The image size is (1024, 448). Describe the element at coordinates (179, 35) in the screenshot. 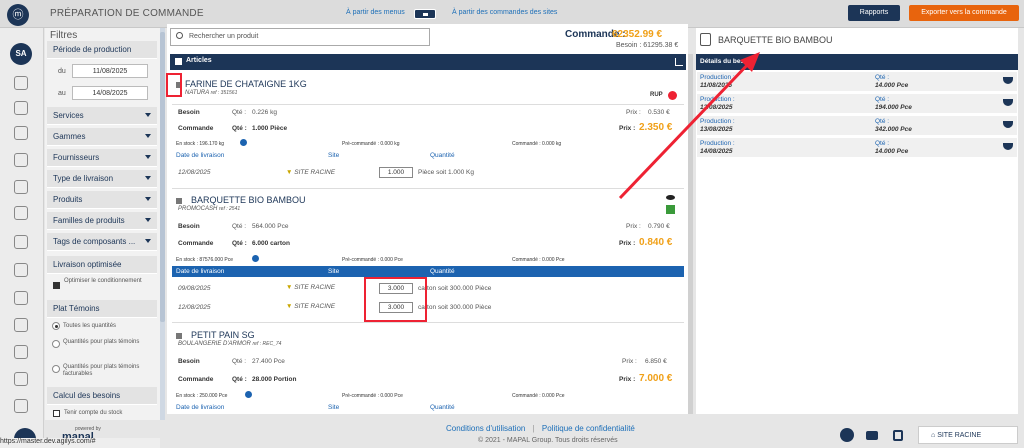

I see `search-icon` at that location.